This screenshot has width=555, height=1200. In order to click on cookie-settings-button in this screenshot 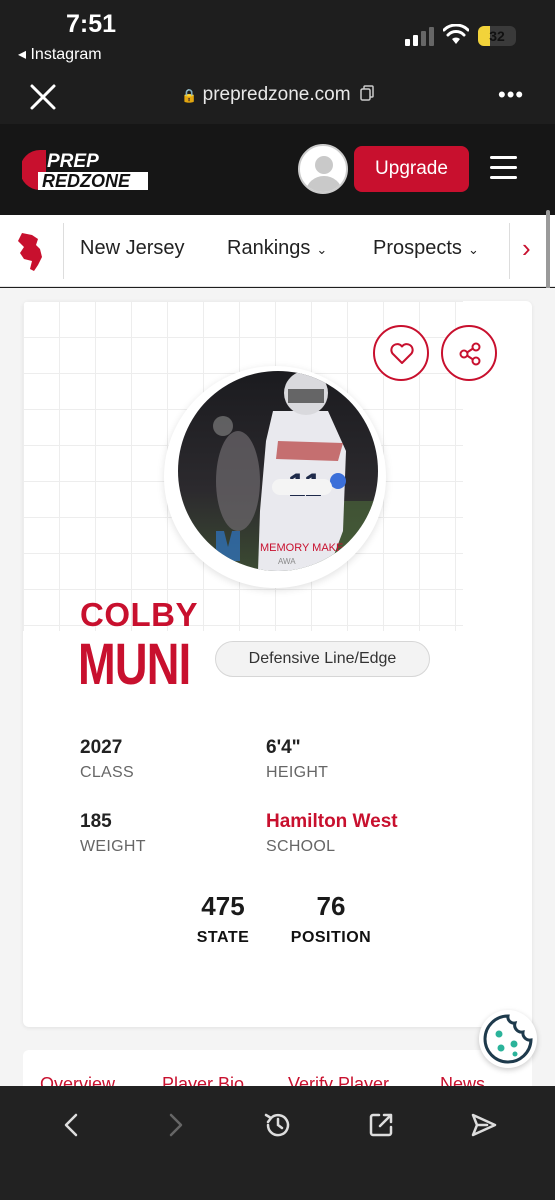, I will do `click(508, 1039)`.